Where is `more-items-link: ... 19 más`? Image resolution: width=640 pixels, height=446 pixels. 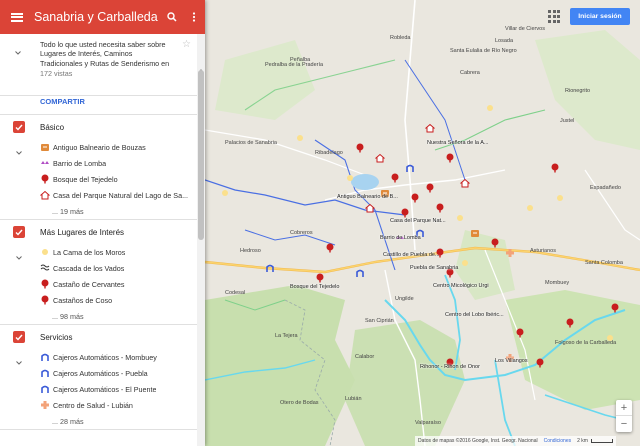 more-items-link: ... 19 más is located at coordinates (102, 211).